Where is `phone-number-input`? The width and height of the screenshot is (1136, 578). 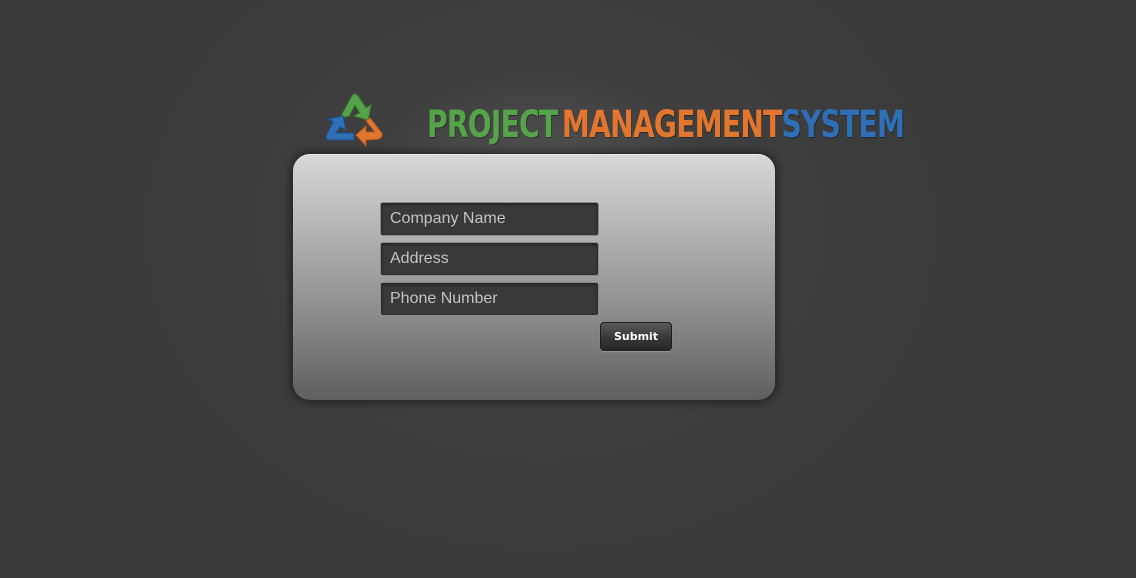 phone-number-input is located at coordinates (489, 299).